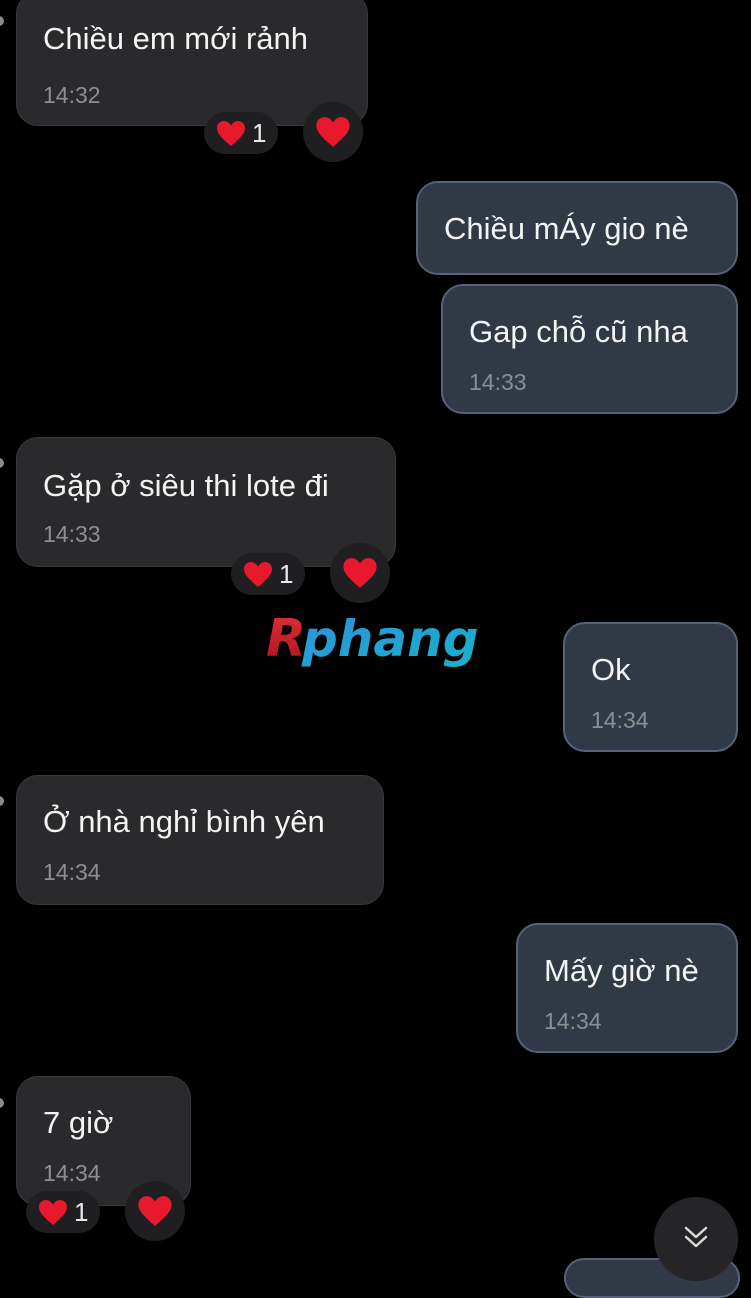 This screenshot has height=1298, width=751. What do you see at coordinates (72, 95) in the screenshot?
I see `message-time: 14:32` at bounding box center [72, 95].